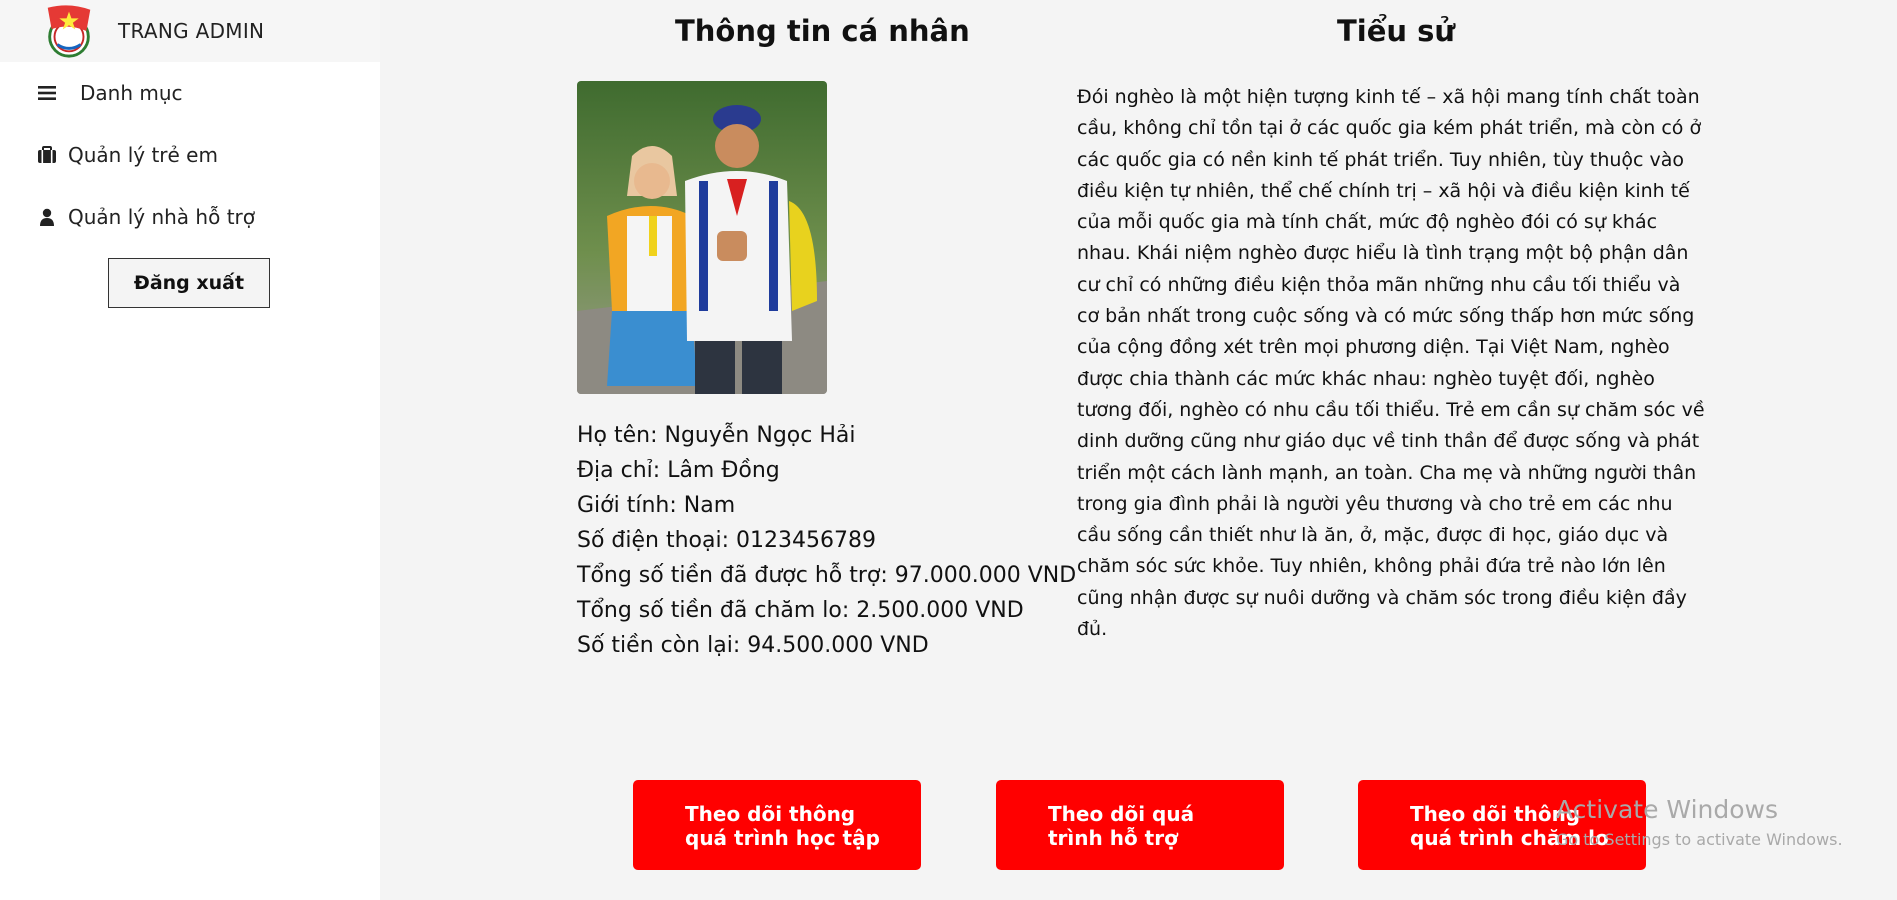  Describe the element at coordinates (131, 93) in the screenshot. I see `menu-header-label: Danh mục` at that location.